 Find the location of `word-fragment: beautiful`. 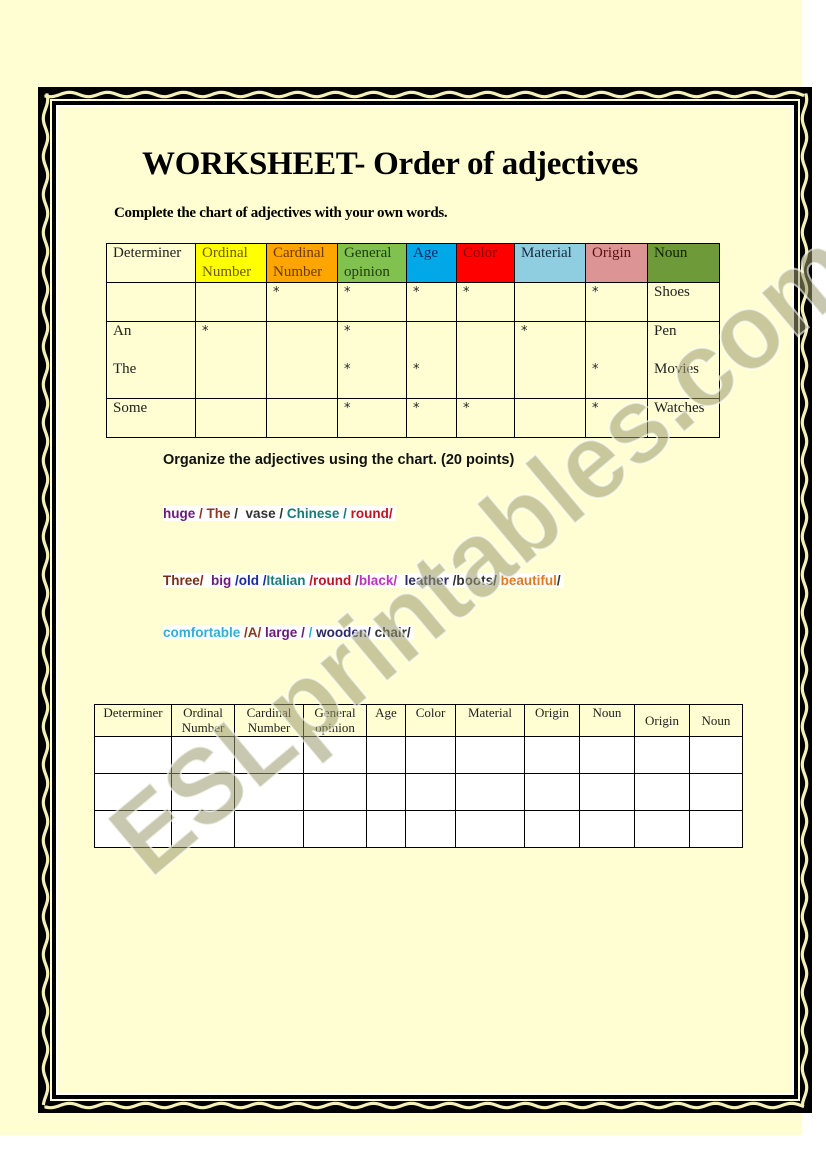

word-fragment: beautiful is located at coordinates (526, 580).